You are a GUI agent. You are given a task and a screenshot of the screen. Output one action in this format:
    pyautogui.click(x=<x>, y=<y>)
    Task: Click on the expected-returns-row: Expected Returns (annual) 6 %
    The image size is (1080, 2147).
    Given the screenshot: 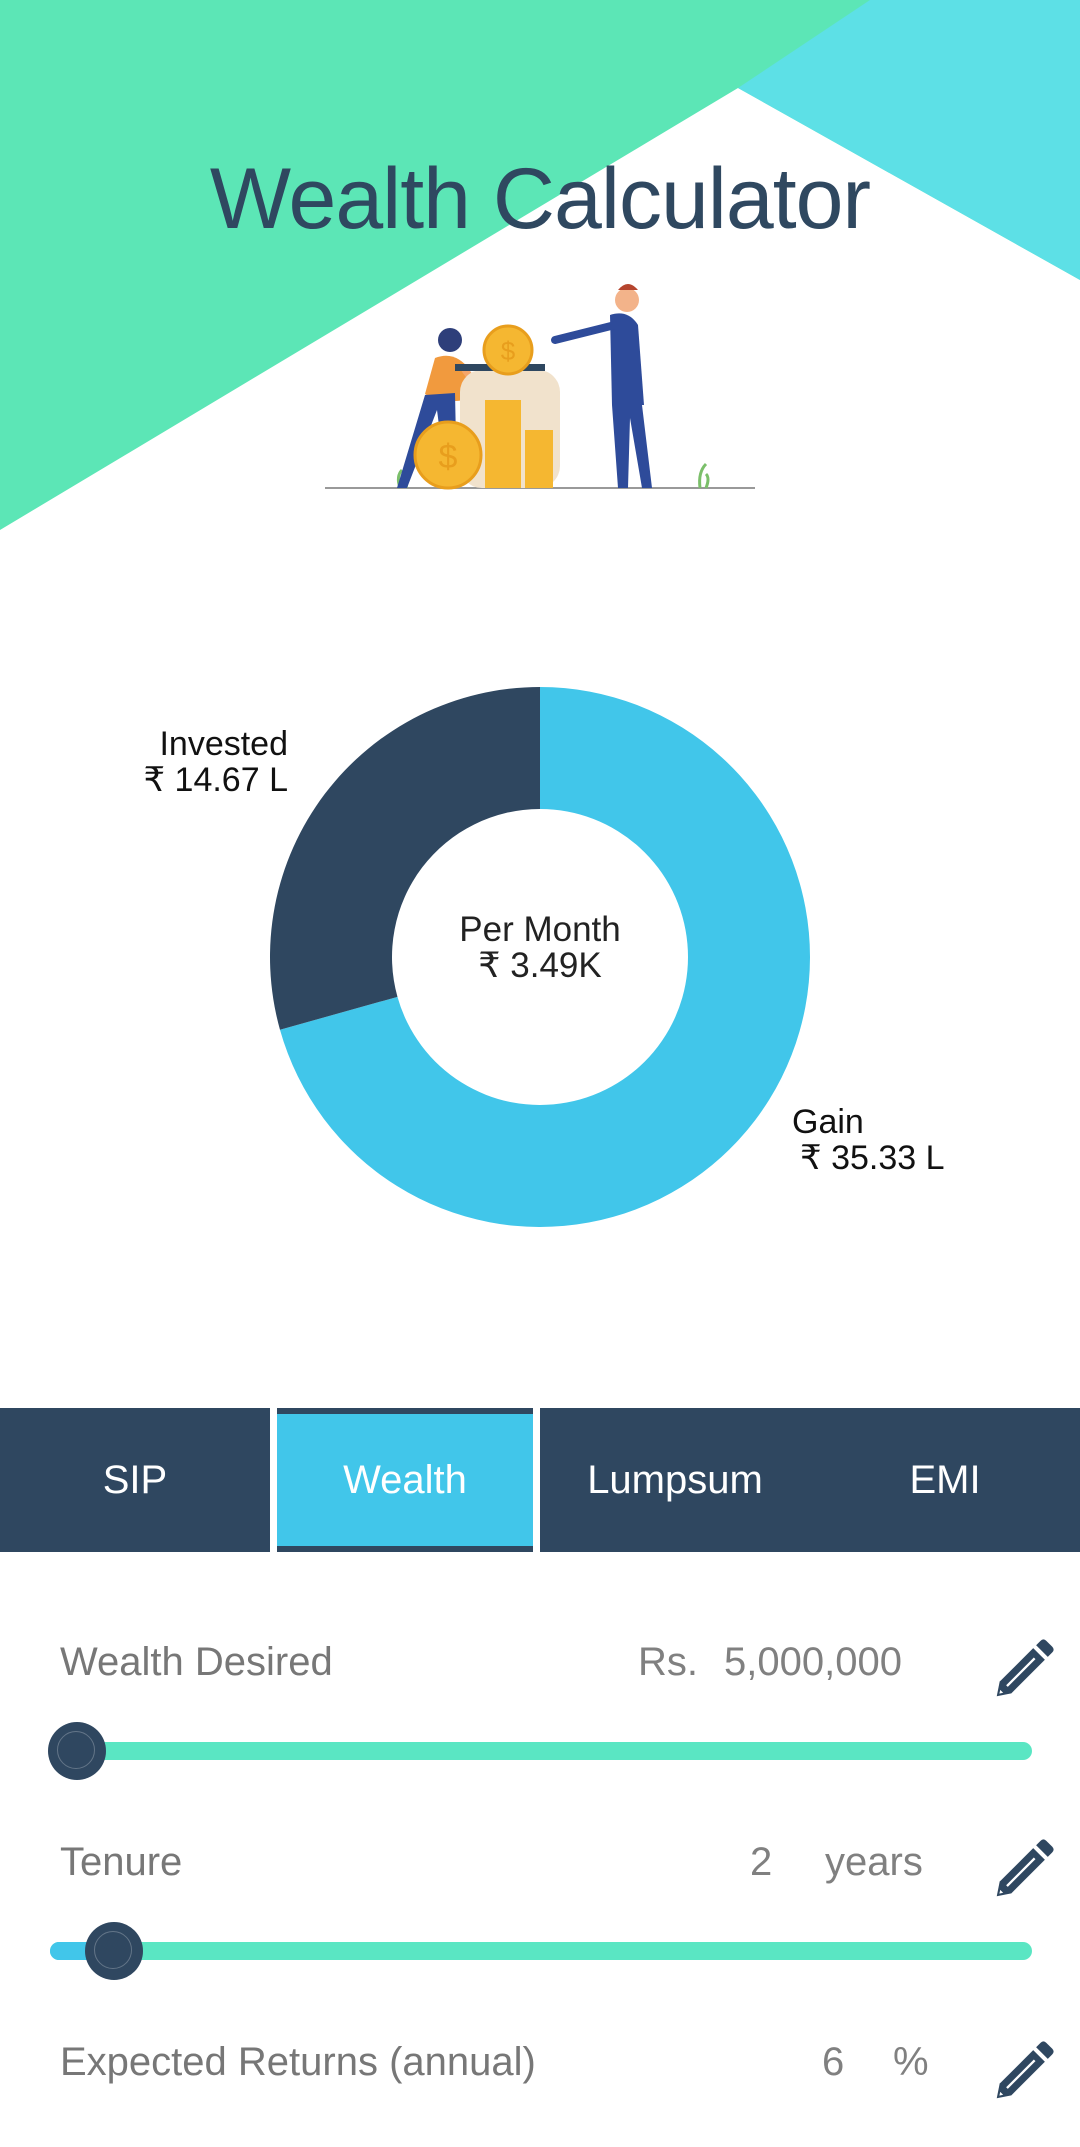 What is the action you would take?
    pyautogui.click(x=540, y=2088)
    